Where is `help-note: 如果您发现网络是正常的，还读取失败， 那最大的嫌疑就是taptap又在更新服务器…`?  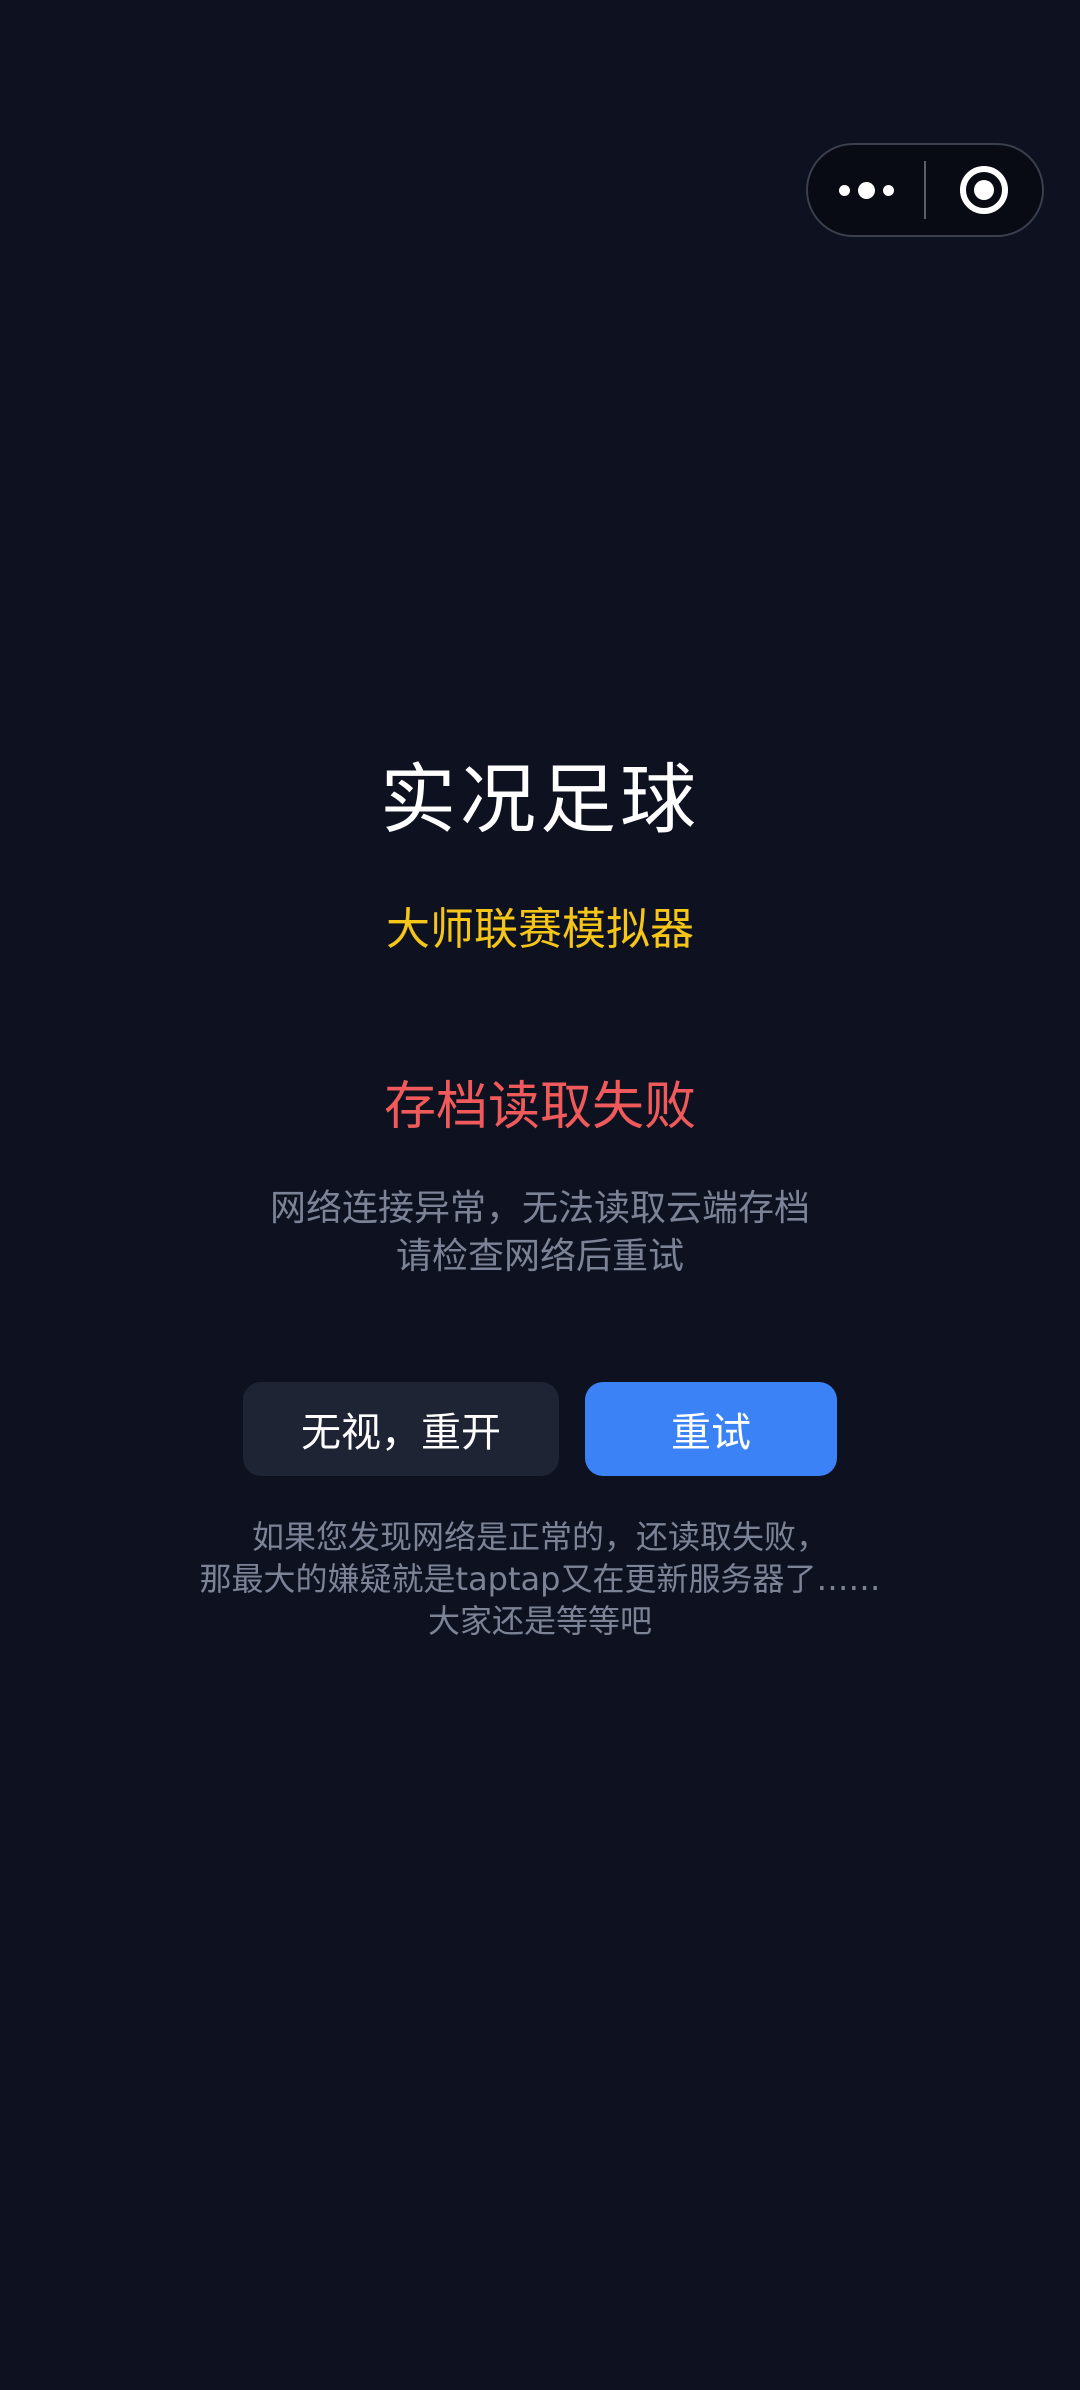 help-note: 如果您发现网络是正常的，还读取失败， 那最大的嫌疑就是taptap又在更新服务器… is located at coordinates (540, 1579).